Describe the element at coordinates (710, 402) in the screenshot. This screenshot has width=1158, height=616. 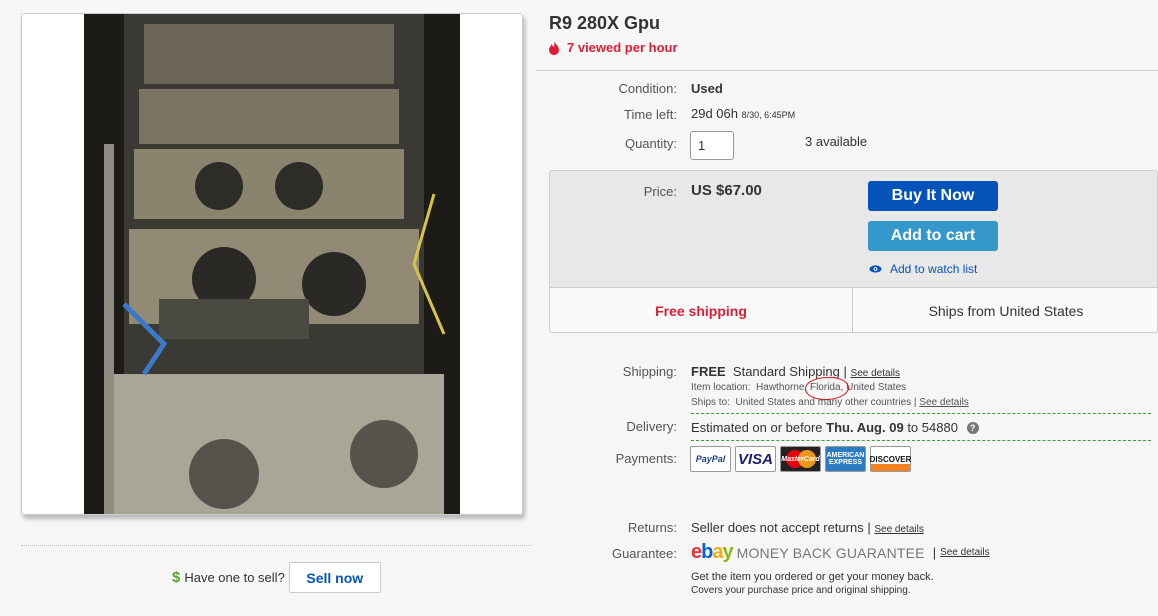
I see `ships-to-label: Ships to:` at that location.